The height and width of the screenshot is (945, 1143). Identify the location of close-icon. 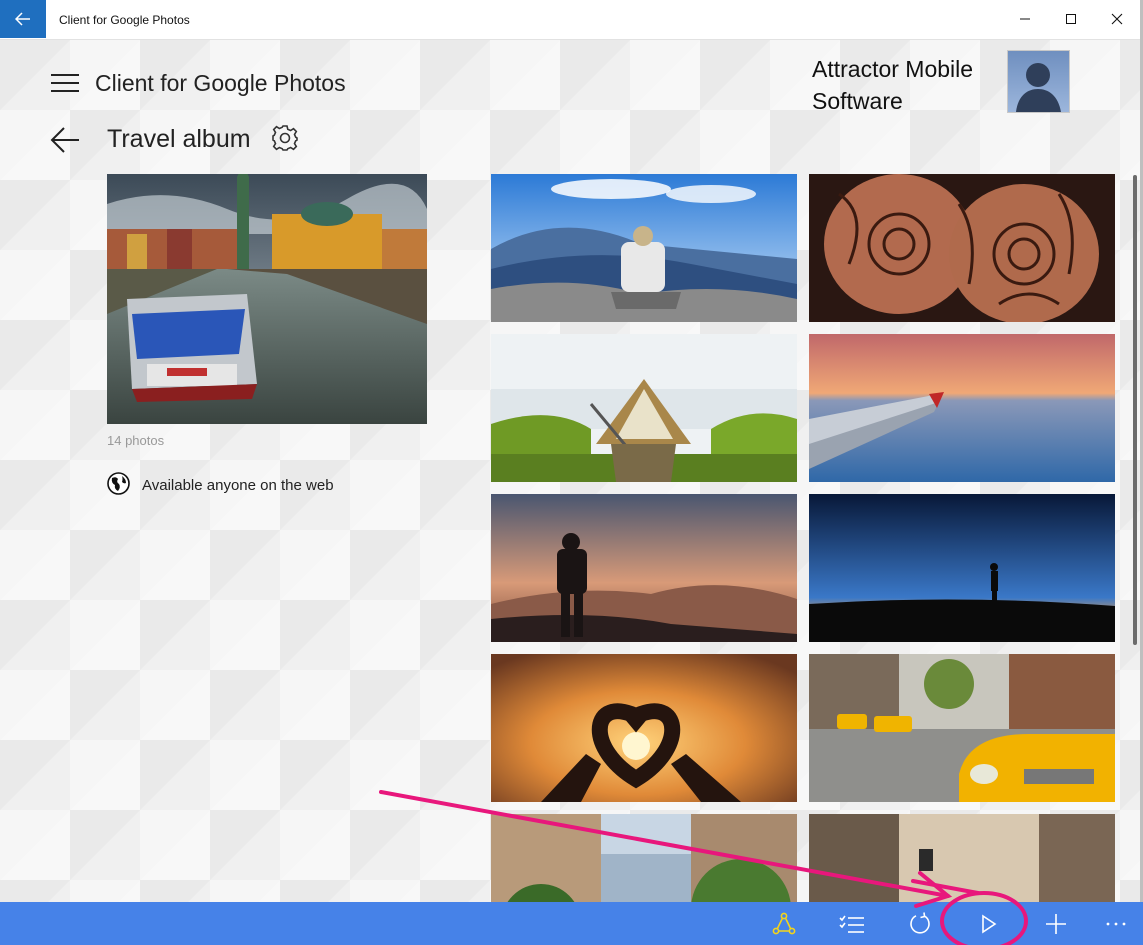
(1117, 19).